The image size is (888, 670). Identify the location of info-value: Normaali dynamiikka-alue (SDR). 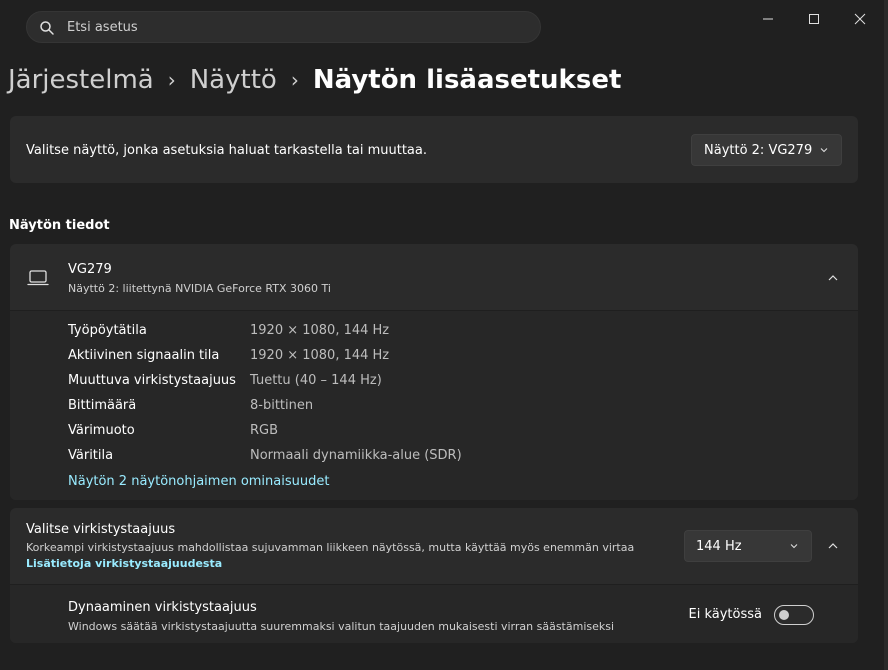
(356, 455).